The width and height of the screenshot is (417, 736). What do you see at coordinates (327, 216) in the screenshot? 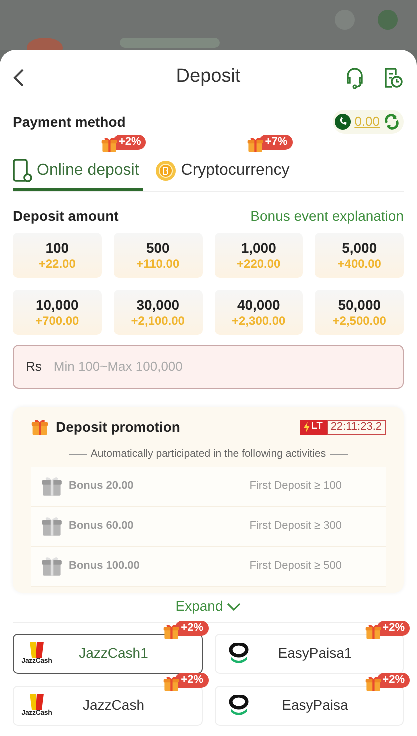
I see `bonus-explanation-link: Bonus event explanation` at bounding box center [327, 216].